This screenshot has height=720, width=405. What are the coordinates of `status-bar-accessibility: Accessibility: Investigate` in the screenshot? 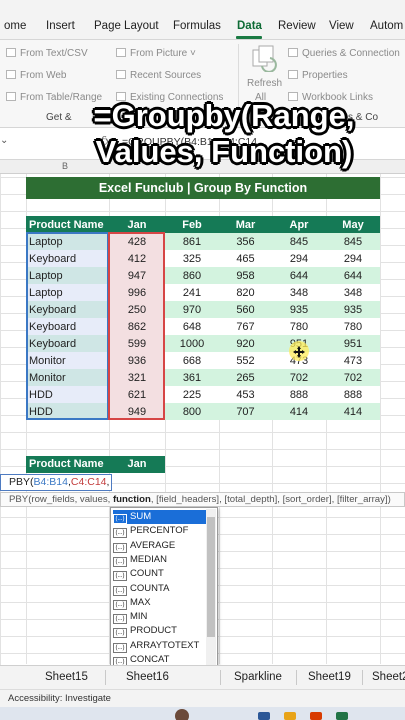 It's located at (202, 698).